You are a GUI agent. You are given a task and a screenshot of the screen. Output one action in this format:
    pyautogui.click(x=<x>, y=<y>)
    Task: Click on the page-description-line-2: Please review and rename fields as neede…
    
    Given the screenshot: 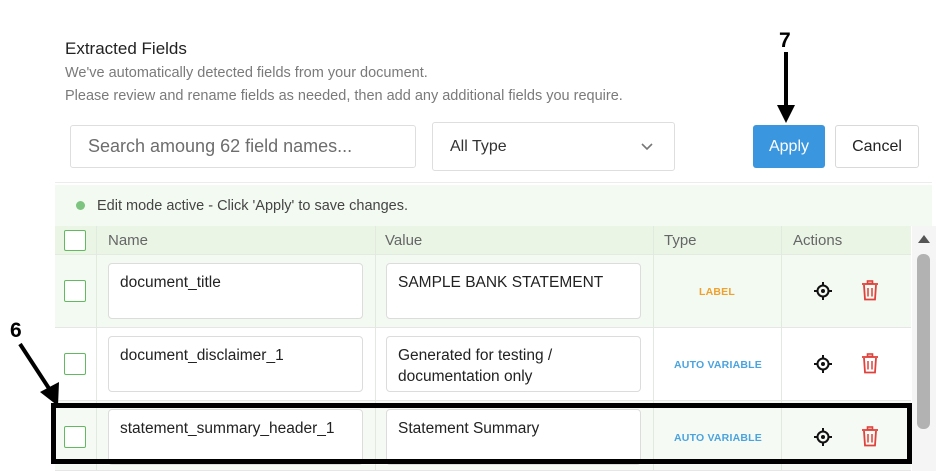 What is the action you would take?
    pyautogui.click(x=344, y=96)
    